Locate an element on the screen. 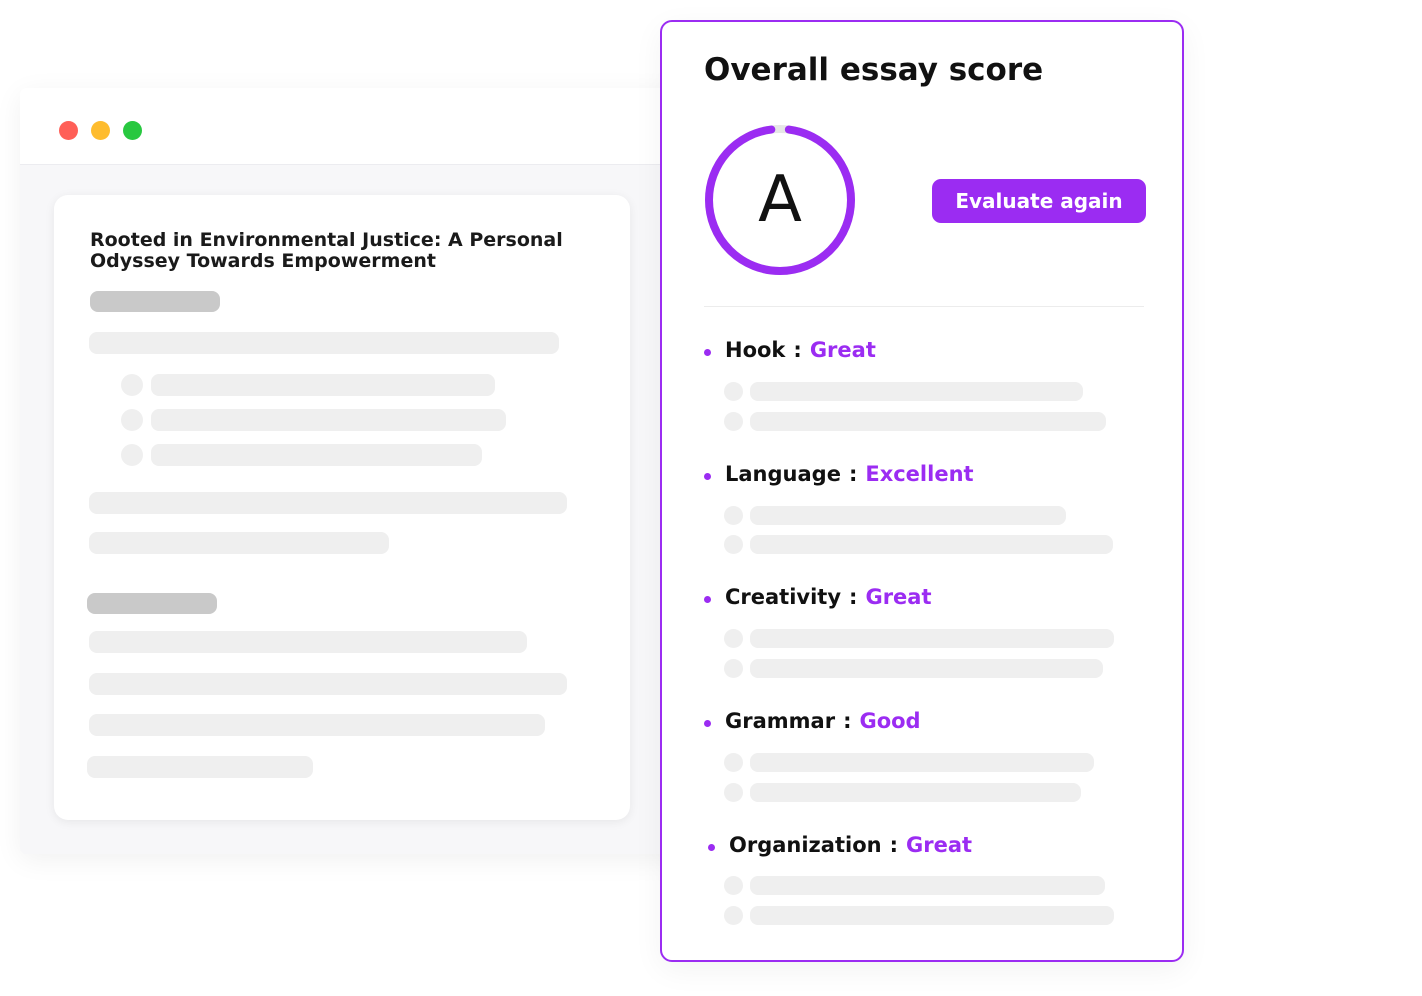 The height and width of the screenshot is (996, 1422). criterion-creativity: Creativity : Great is located at coordinates (818, 597).